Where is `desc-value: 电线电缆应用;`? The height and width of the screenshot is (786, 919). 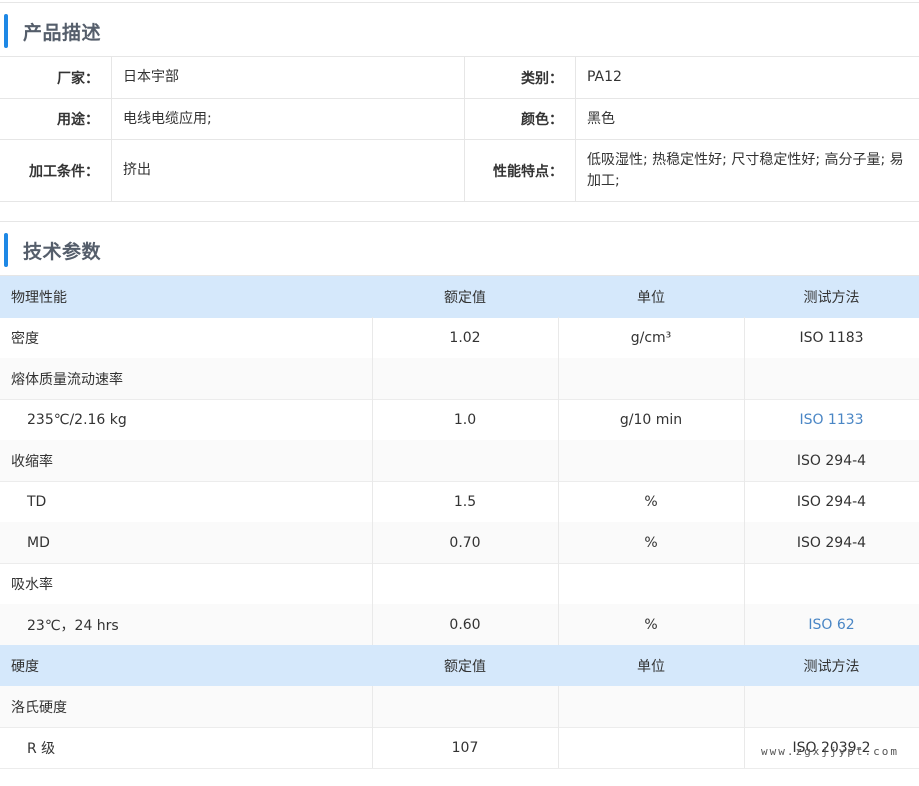
desc-value: 电线电缆应用; is located at coordinates (167, 118).